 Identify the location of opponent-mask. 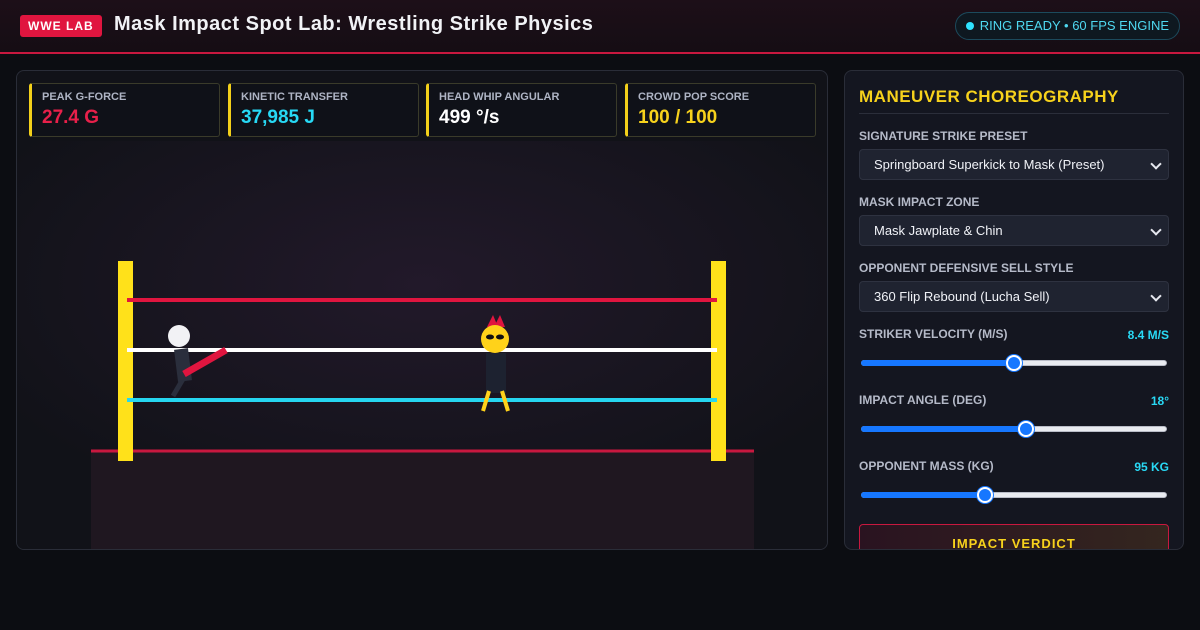
(495, 339).